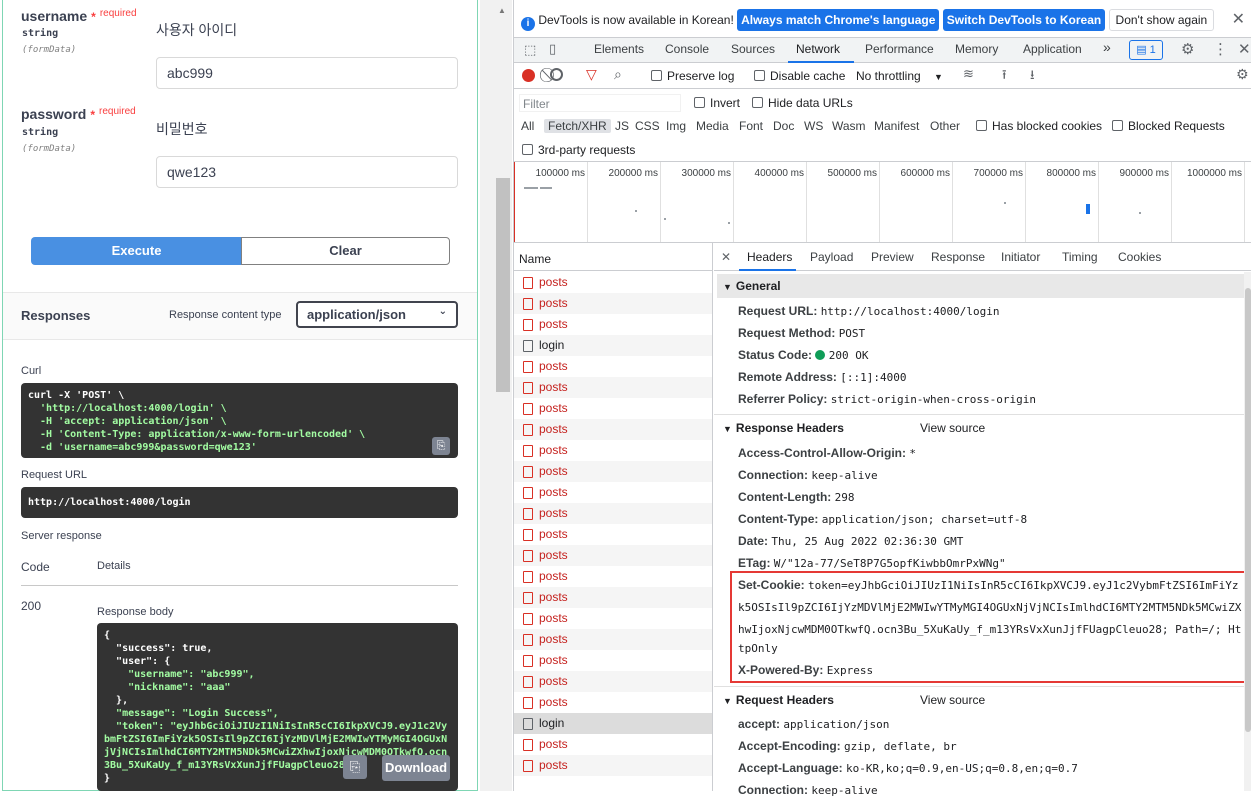 The height and width of the screenshot is (797, 1251). What do you see at coordinates (591, 74) in the screenshot?
I see `filter-icon: ▽` at bounding box center [591, 74].